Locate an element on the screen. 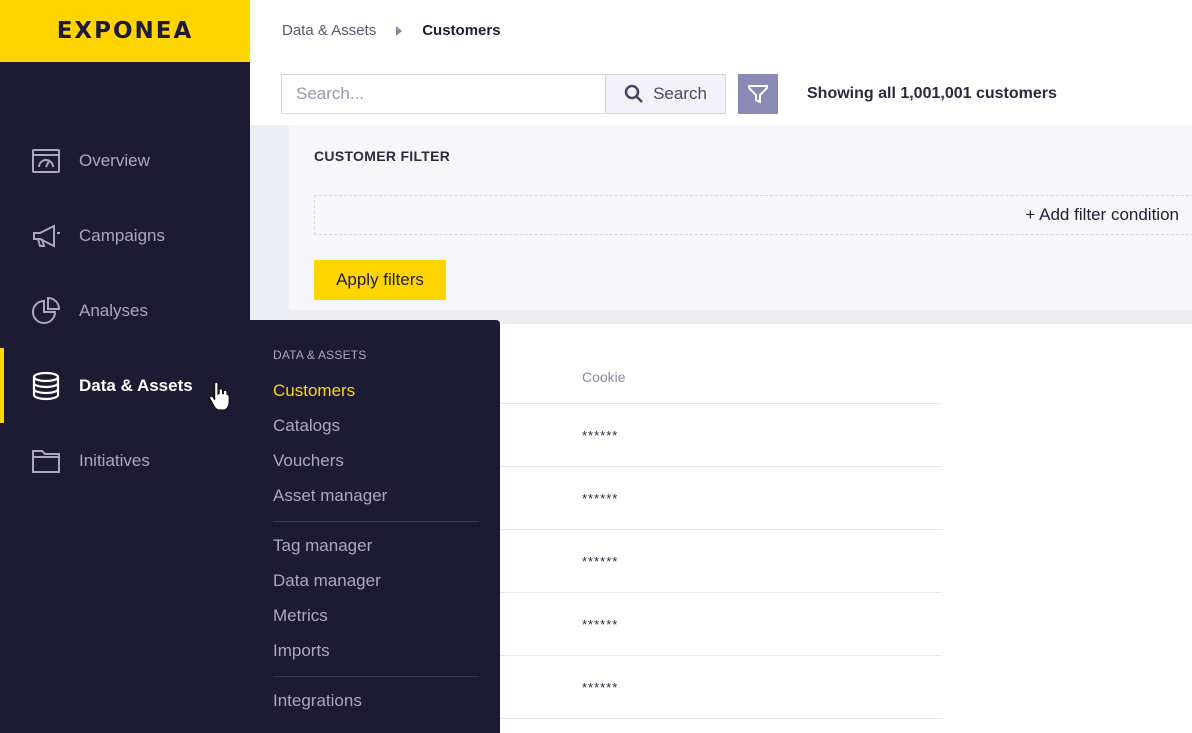 Image resolution: width=1192 pixels, height=733 pixels. nav-item-analyses: Analyses is located at coordinates (125, 310).